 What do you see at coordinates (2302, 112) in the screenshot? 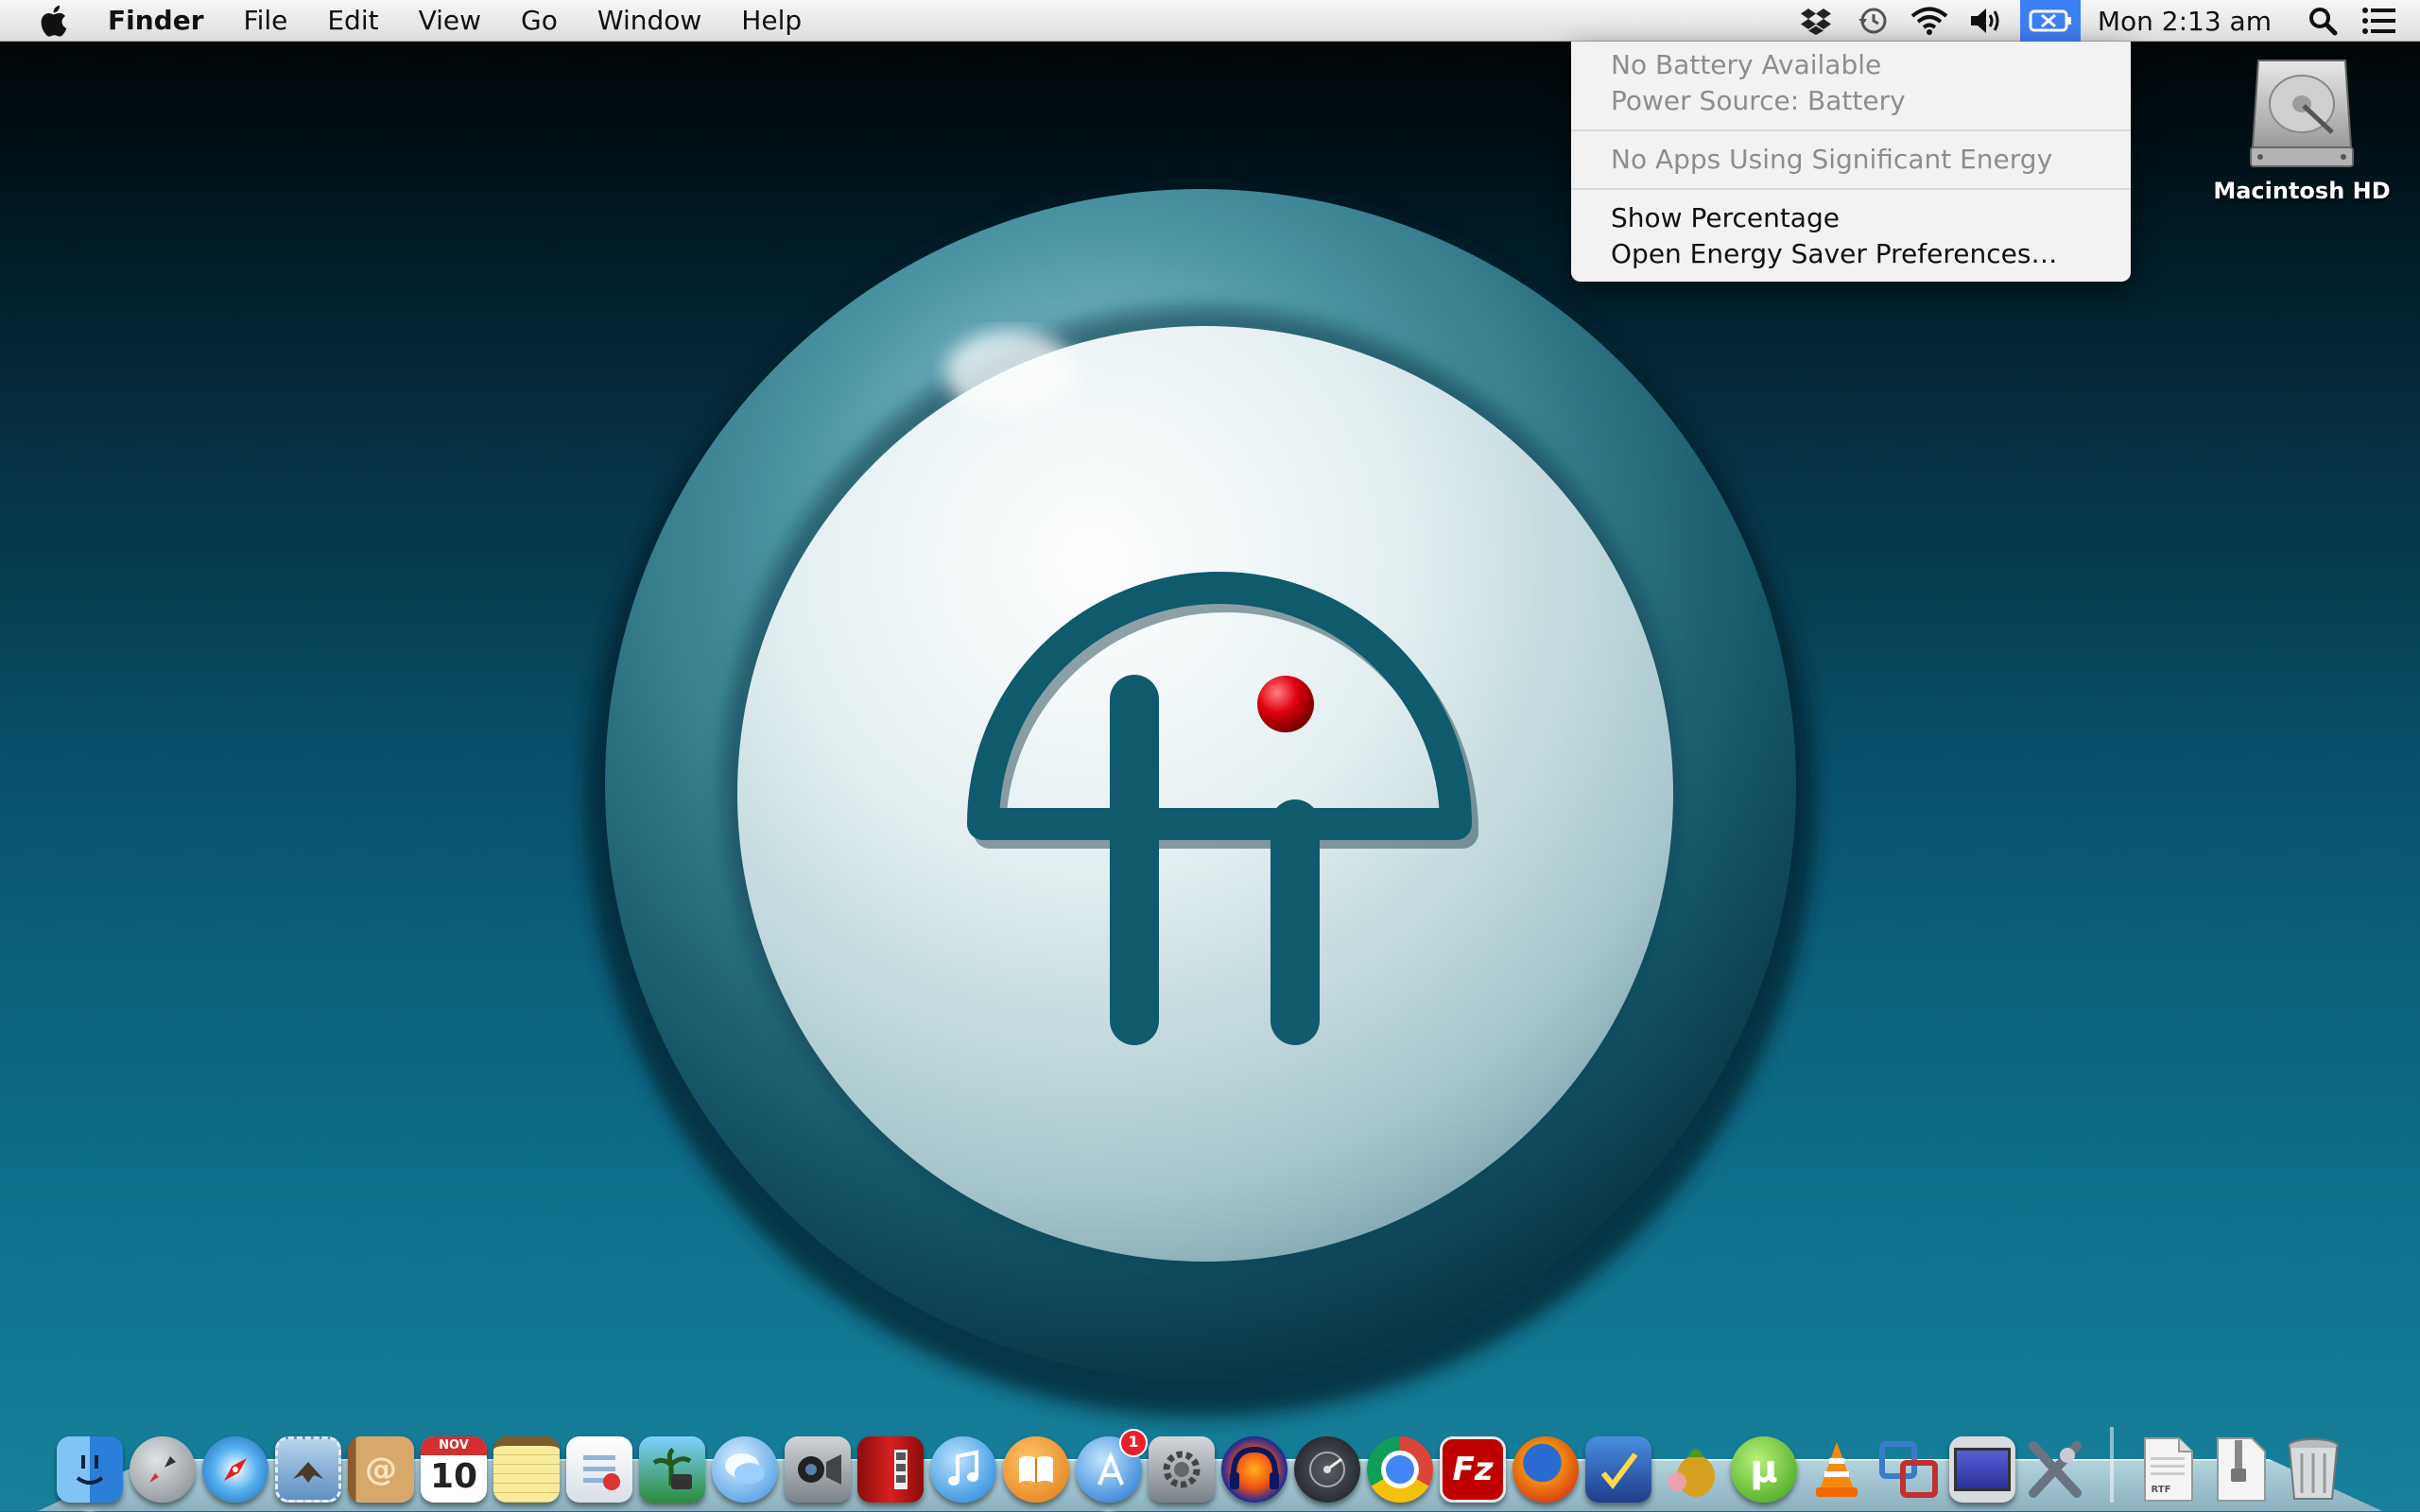
I see `hard-drive-icon` at bounding box center [2302, 112].